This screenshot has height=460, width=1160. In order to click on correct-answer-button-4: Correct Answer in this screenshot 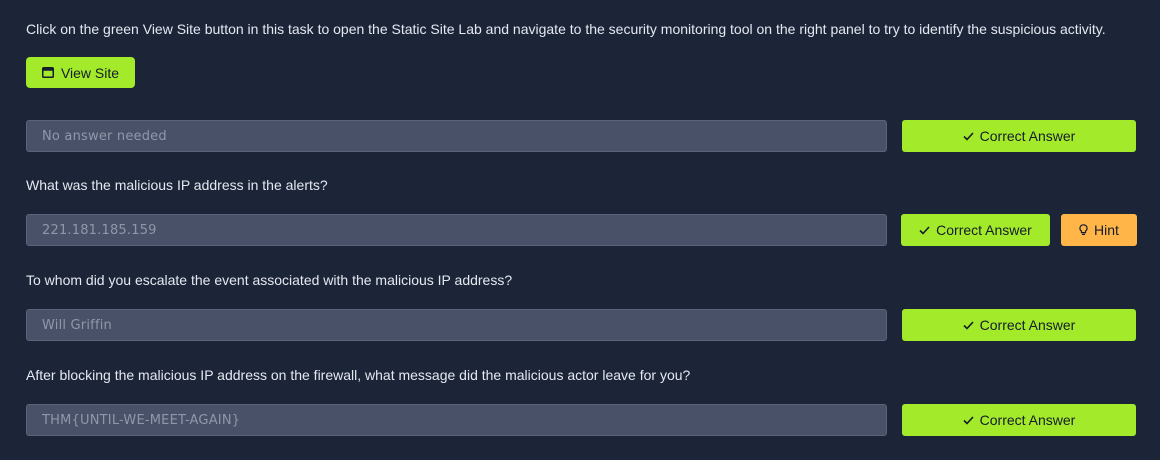, I will do `click(1019, 420)`.